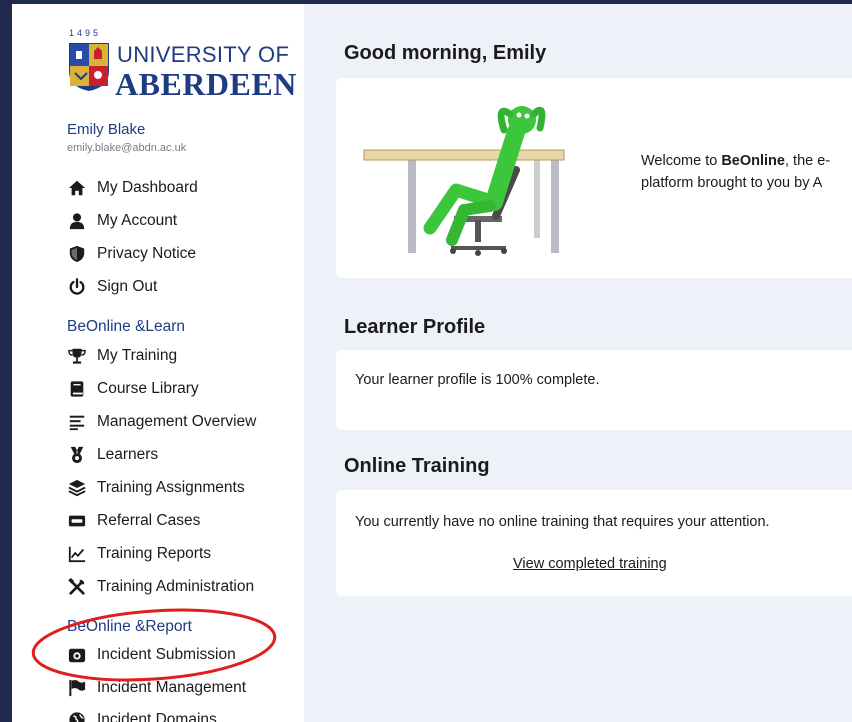 This screenshot has height=722, width=852. I want to click on greeting-heading: Good morning, Emily, so click(445, 53).